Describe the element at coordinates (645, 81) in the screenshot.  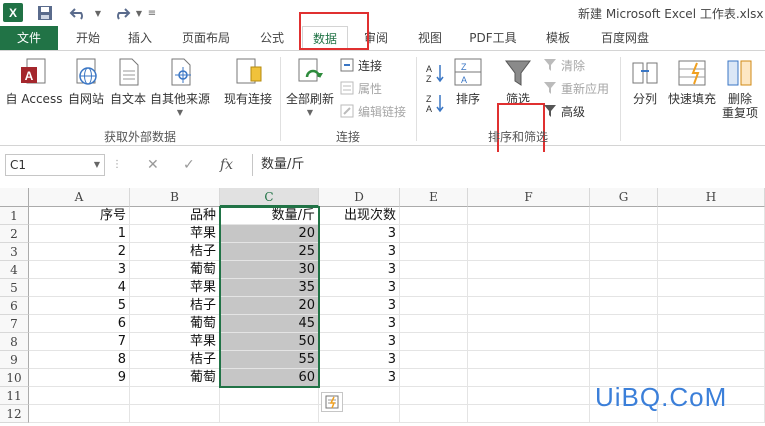
I see `text-to-columns-button: 分列` at that location.